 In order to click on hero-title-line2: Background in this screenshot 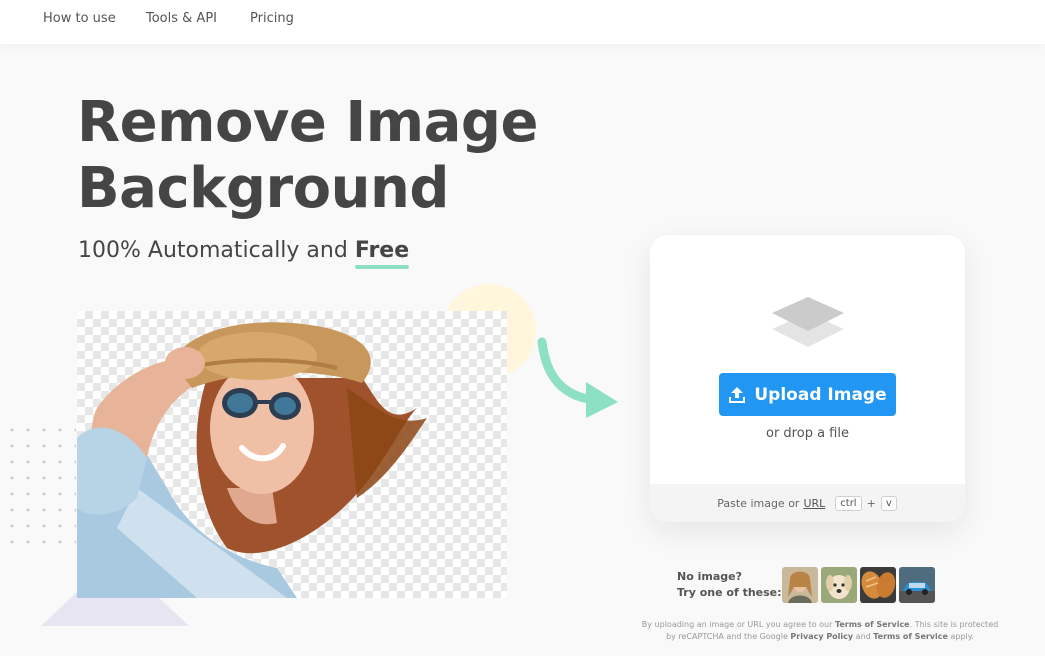, I will do `click(263, 188)`.